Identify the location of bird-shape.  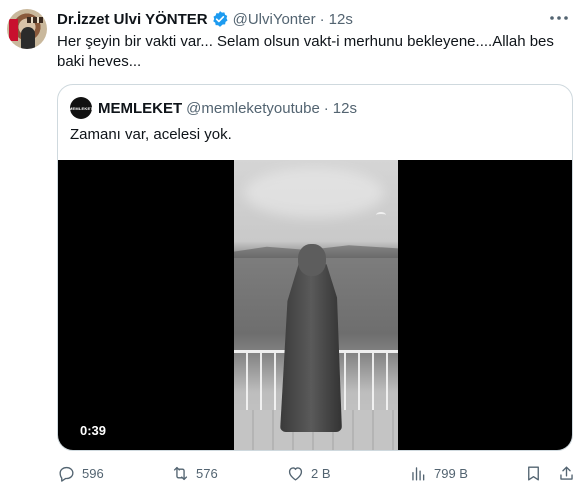
(381, 215).